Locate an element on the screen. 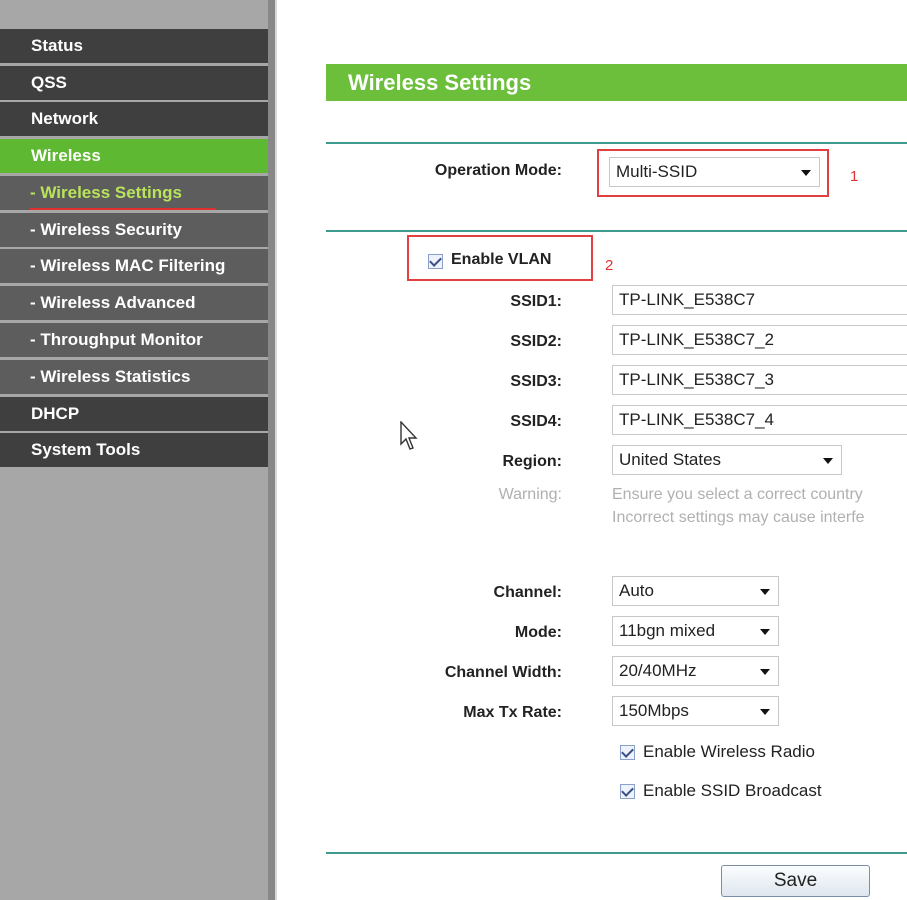 The image size is (907, 900). ssid1-input: TP-LINK_E538C7 is located at coordinates (759, 300).